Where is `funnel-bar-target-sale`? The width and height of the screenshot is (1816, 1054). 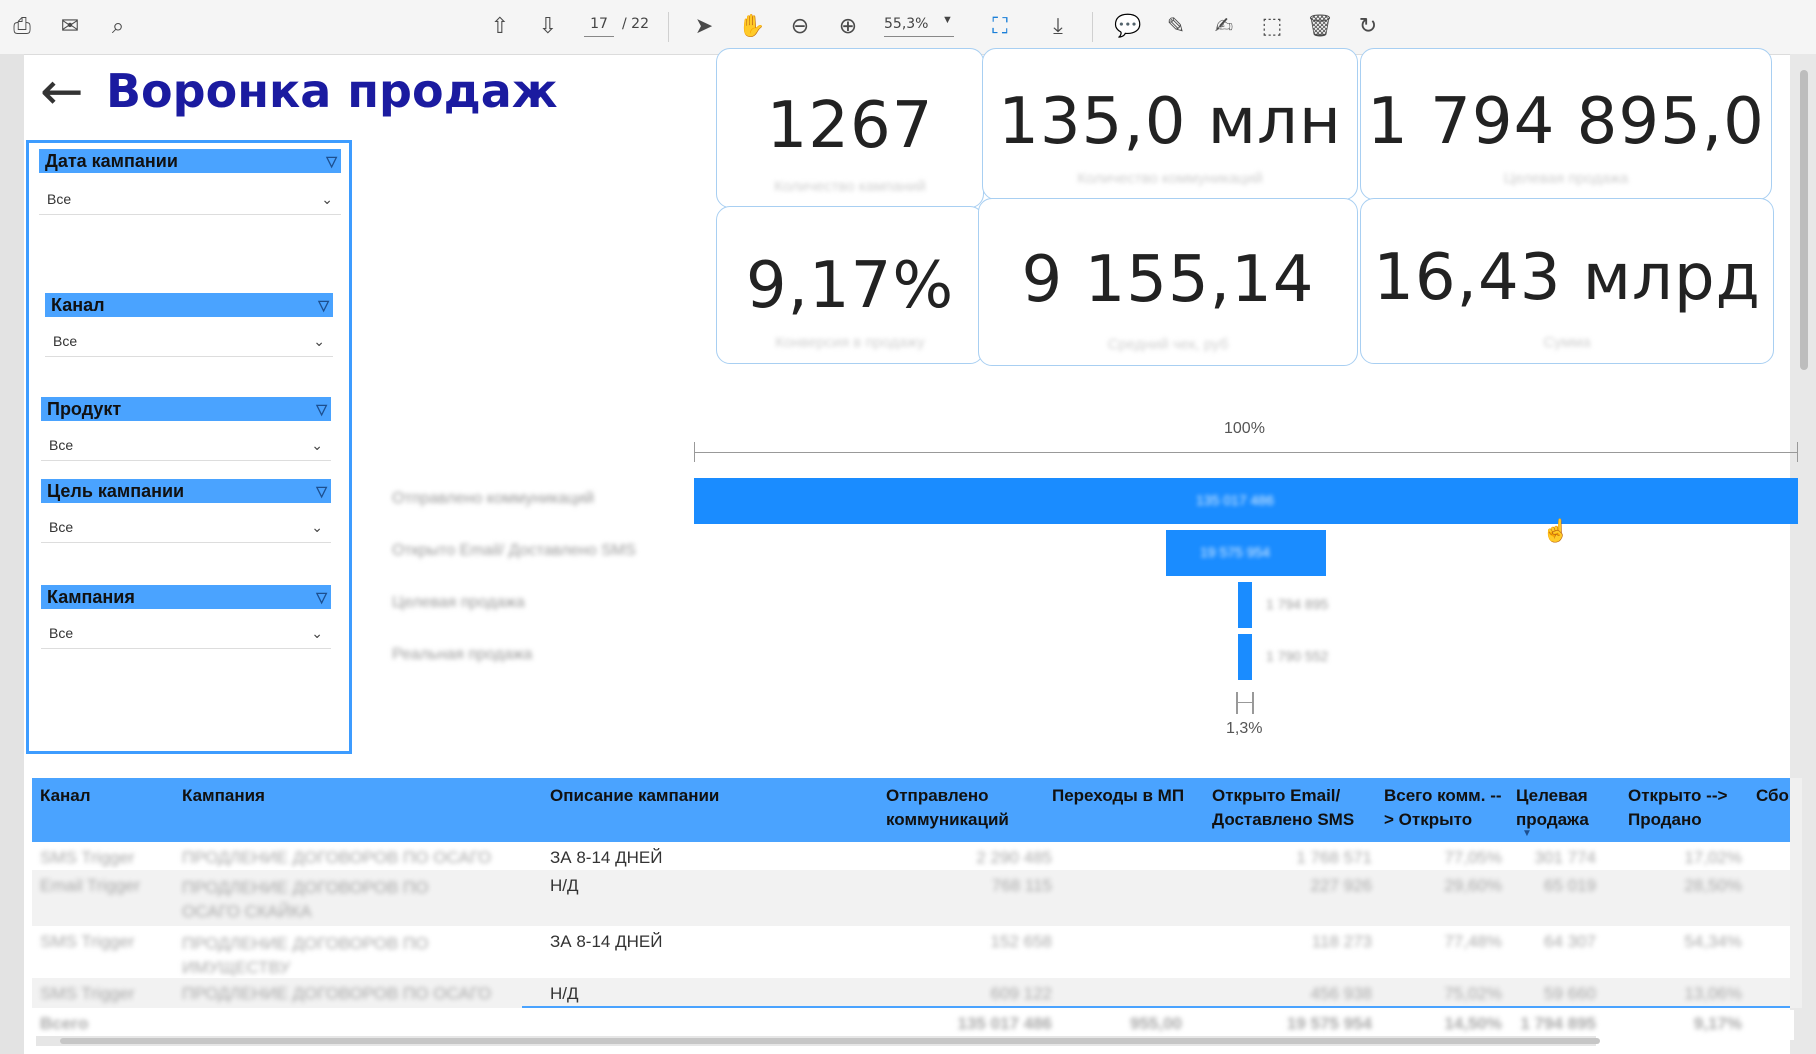
funnel-bar-target-sale is located at coordinates (1245, 605).